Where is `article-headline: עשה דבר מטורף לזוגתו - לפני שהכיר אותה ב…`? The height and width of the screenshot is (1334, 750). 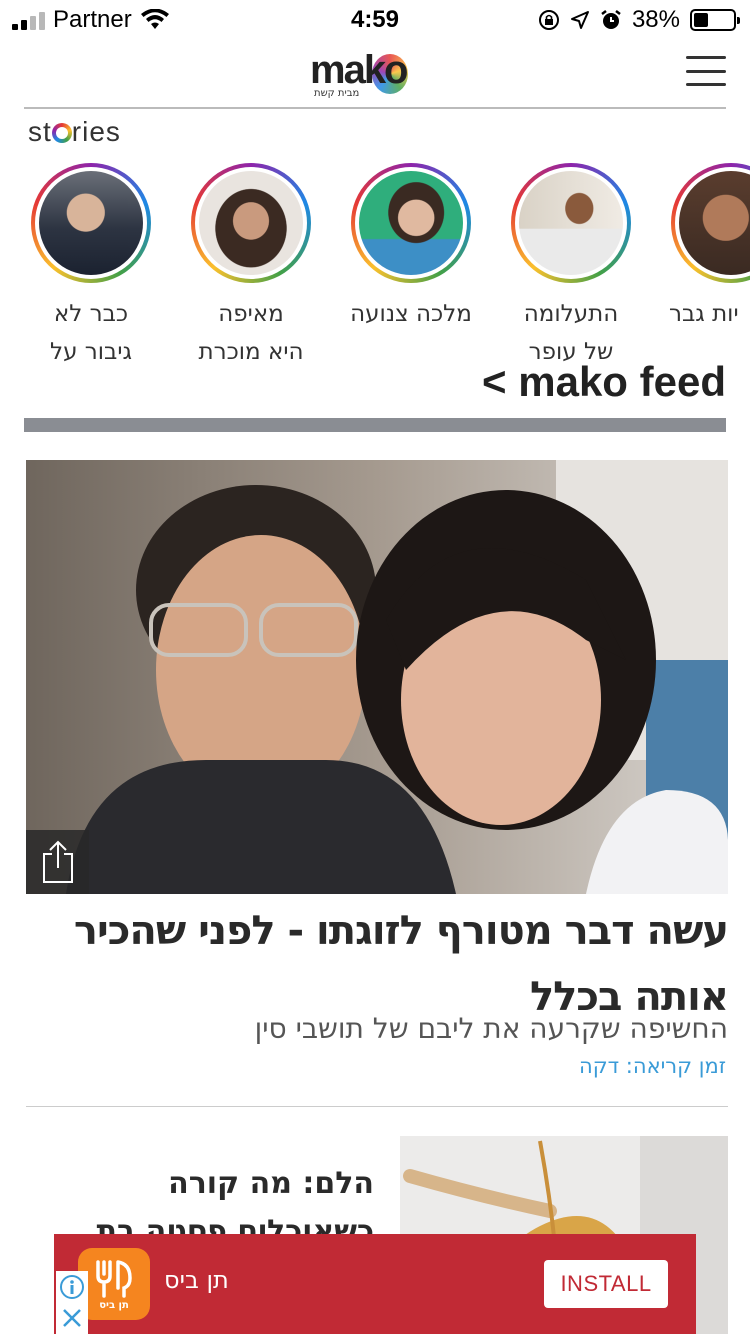 article-headline: עשה דבר מטורף לזוגתו - לפני שהכיר אותה ב… is located at coordinates (378, 964).